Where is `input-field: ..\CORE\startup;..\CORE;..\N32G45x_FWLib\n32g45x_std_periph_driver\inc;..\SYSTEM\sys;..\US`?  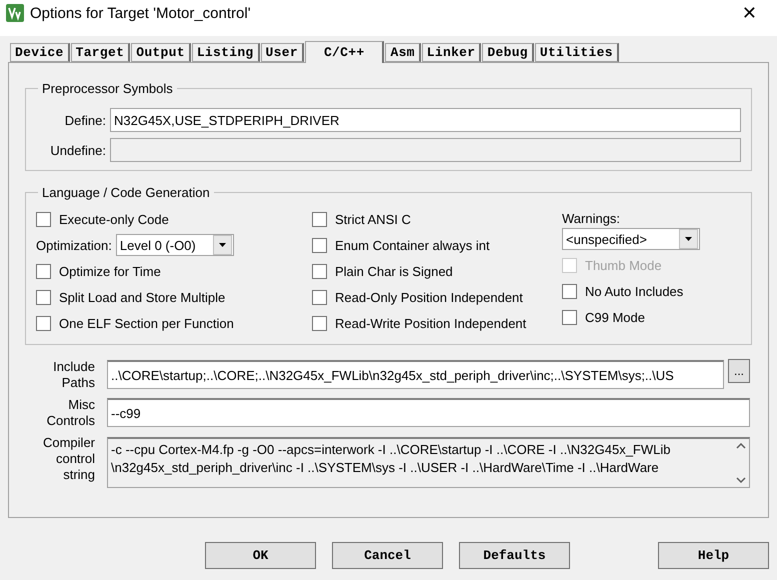
input-field: ..\CORE\startup;..\CORE;..\N32G45x_FWLib\n32g45x_std_periph_driver\inc;..\SYSTEM\sys;..\US is located at coordinates (415, 374).